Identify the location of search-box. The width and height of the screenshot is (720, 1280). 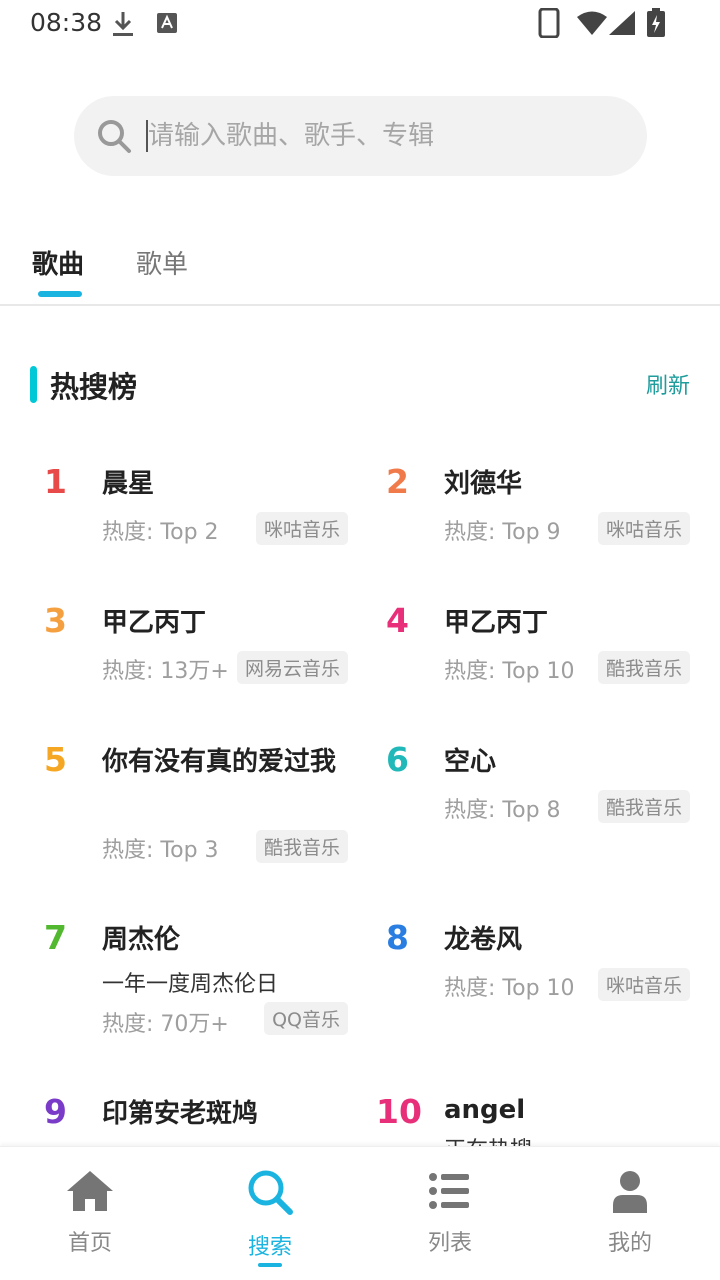
(360, 136).